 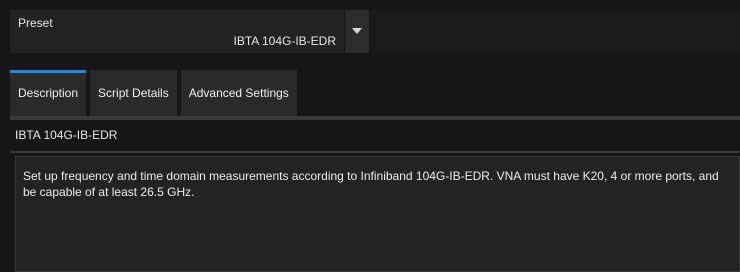 I want to click on preset-selector: Preset IBTA 104G-IB-EDR, so click(x=177, y=31).